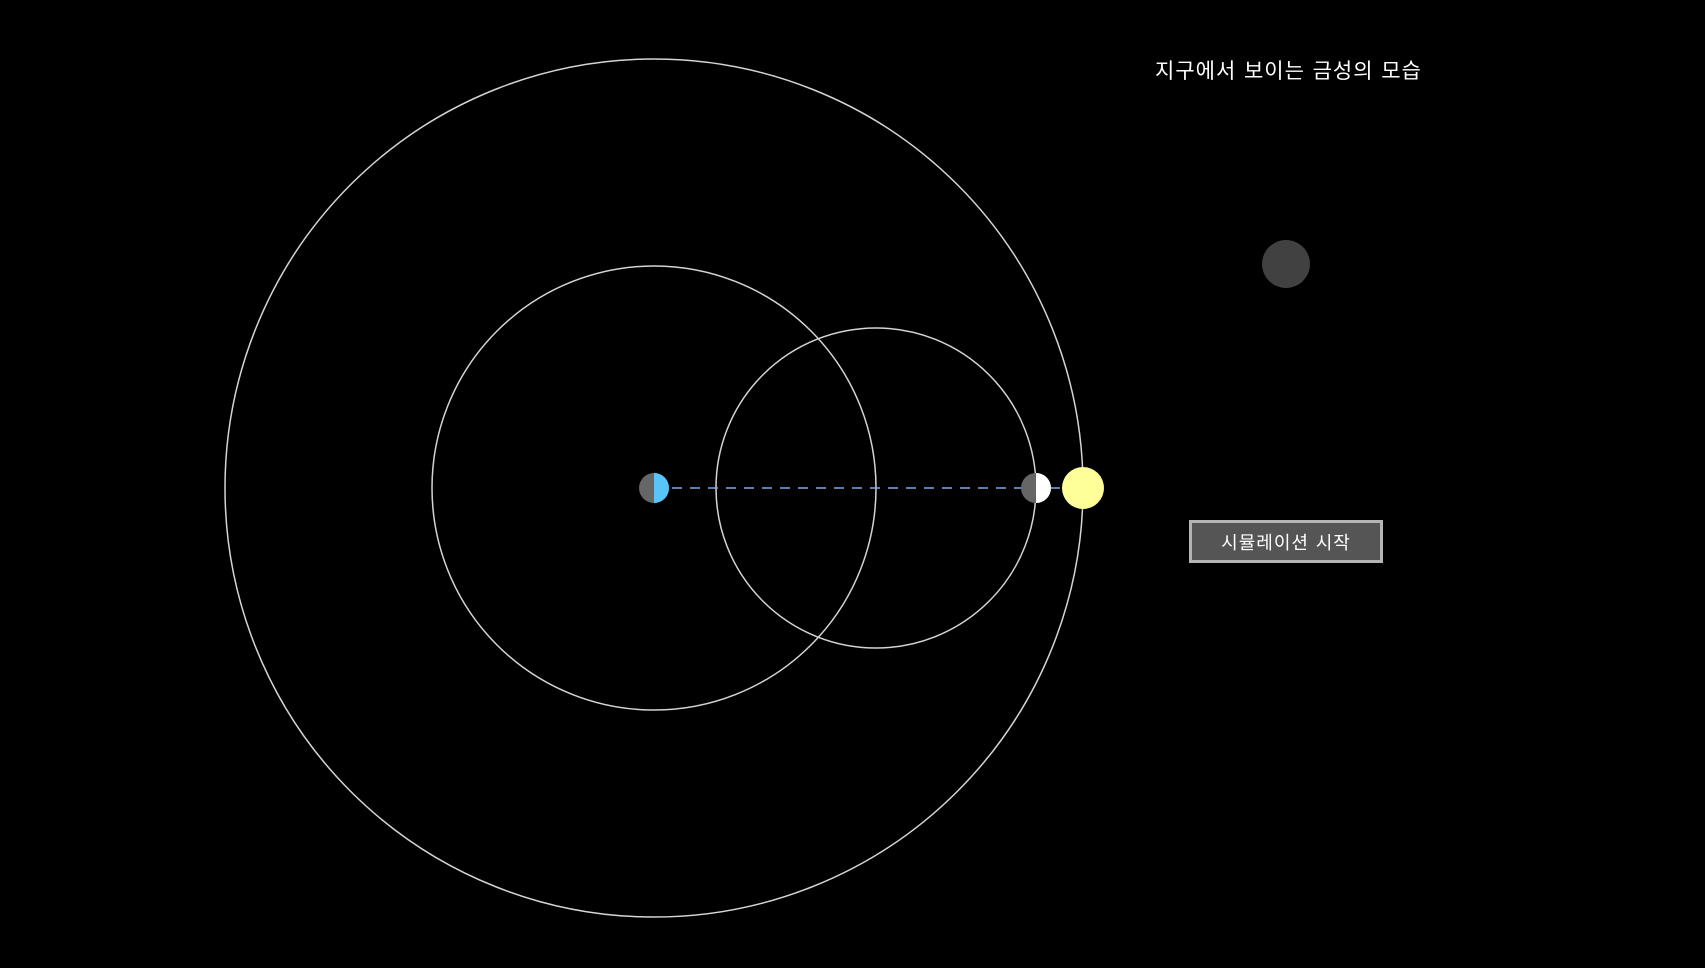  I want to click on start-simulation-button: 시뮬레이션 시작, so click(1286, 541).